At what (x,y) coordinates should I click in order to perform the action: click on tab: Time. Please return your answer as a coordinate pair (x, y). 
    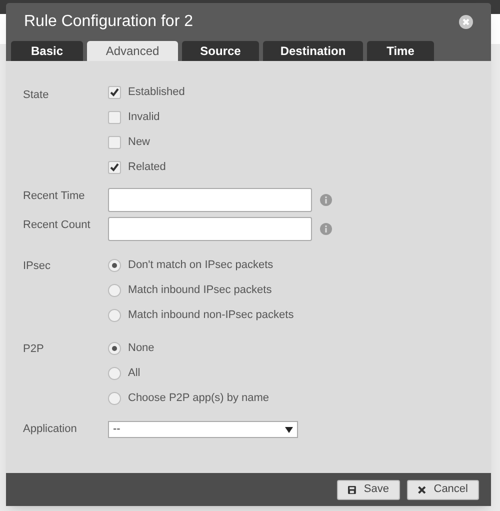
    Looking at the image, I should click on (400, 51).